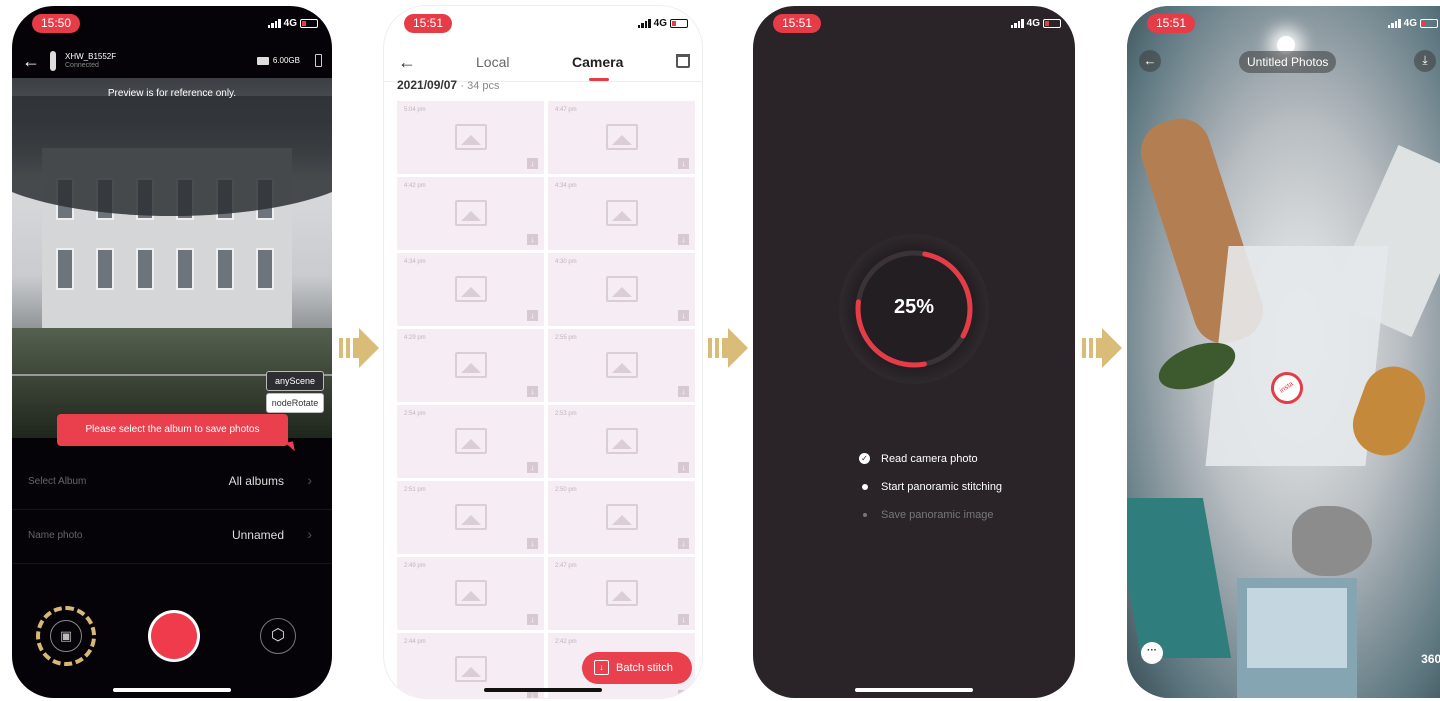 The height and width of the screenshot is (701, 1440). Describe the element at coordinates (543, 64) in the screenshot. I see `photos-header: ← Local Camera` at that location.